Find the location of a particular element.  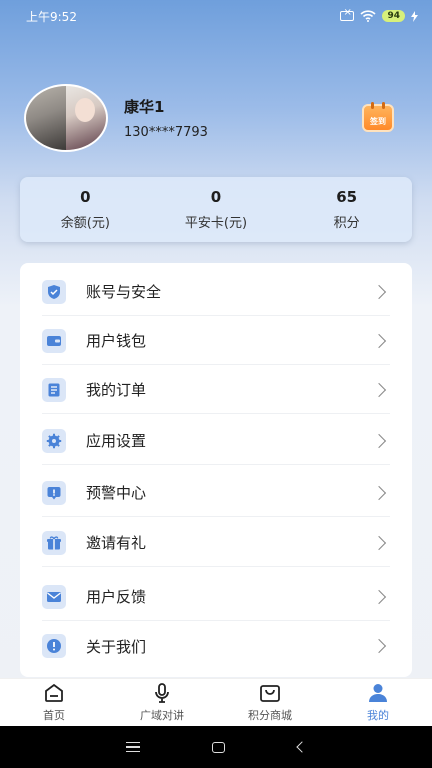

username: 康华1 is located at coordinates (144, 107).